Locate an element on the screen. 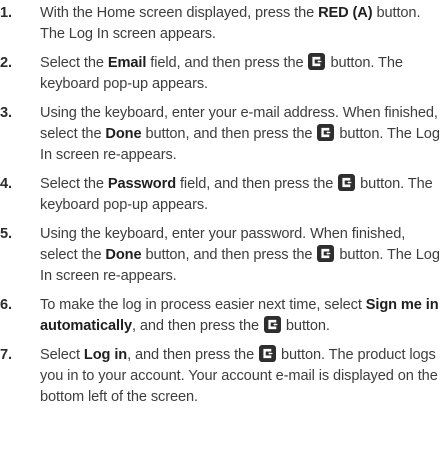 This screenshot has width=447, height=452. step-number: 2. is located at coordinates (6, 63).